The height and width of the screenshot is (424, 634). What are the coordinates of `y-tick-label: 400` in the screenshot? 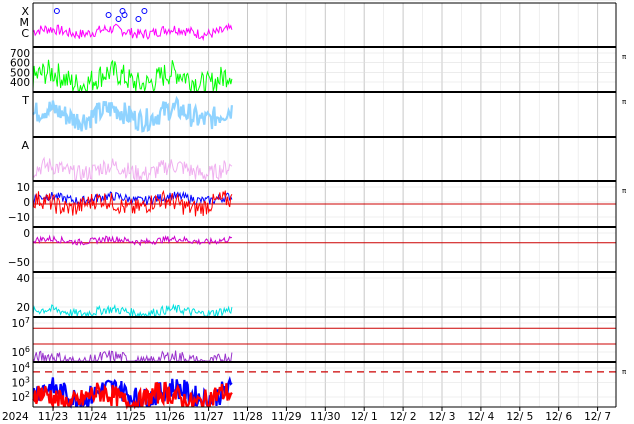 It's located at (20, 83).